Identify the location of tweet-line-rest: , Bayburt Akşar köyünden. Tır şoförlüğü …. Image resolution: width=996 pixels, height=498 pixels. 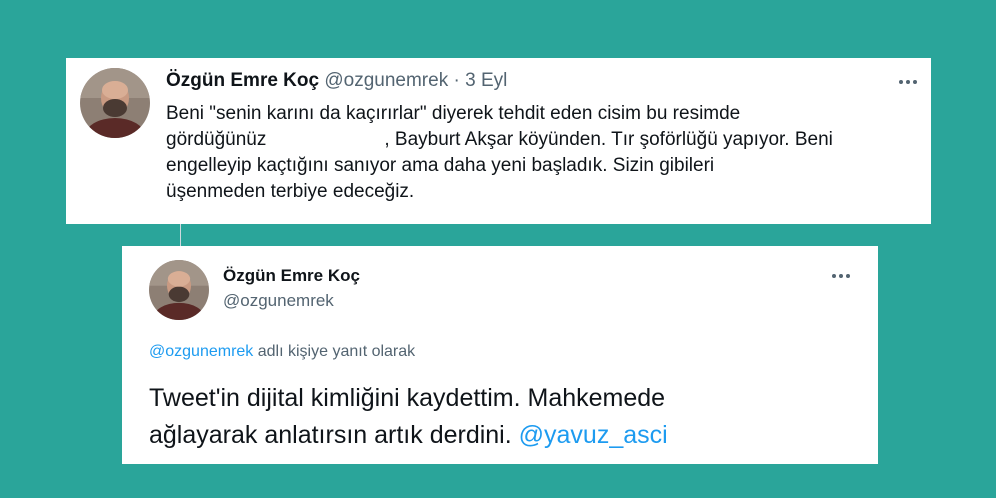
(608, 139).